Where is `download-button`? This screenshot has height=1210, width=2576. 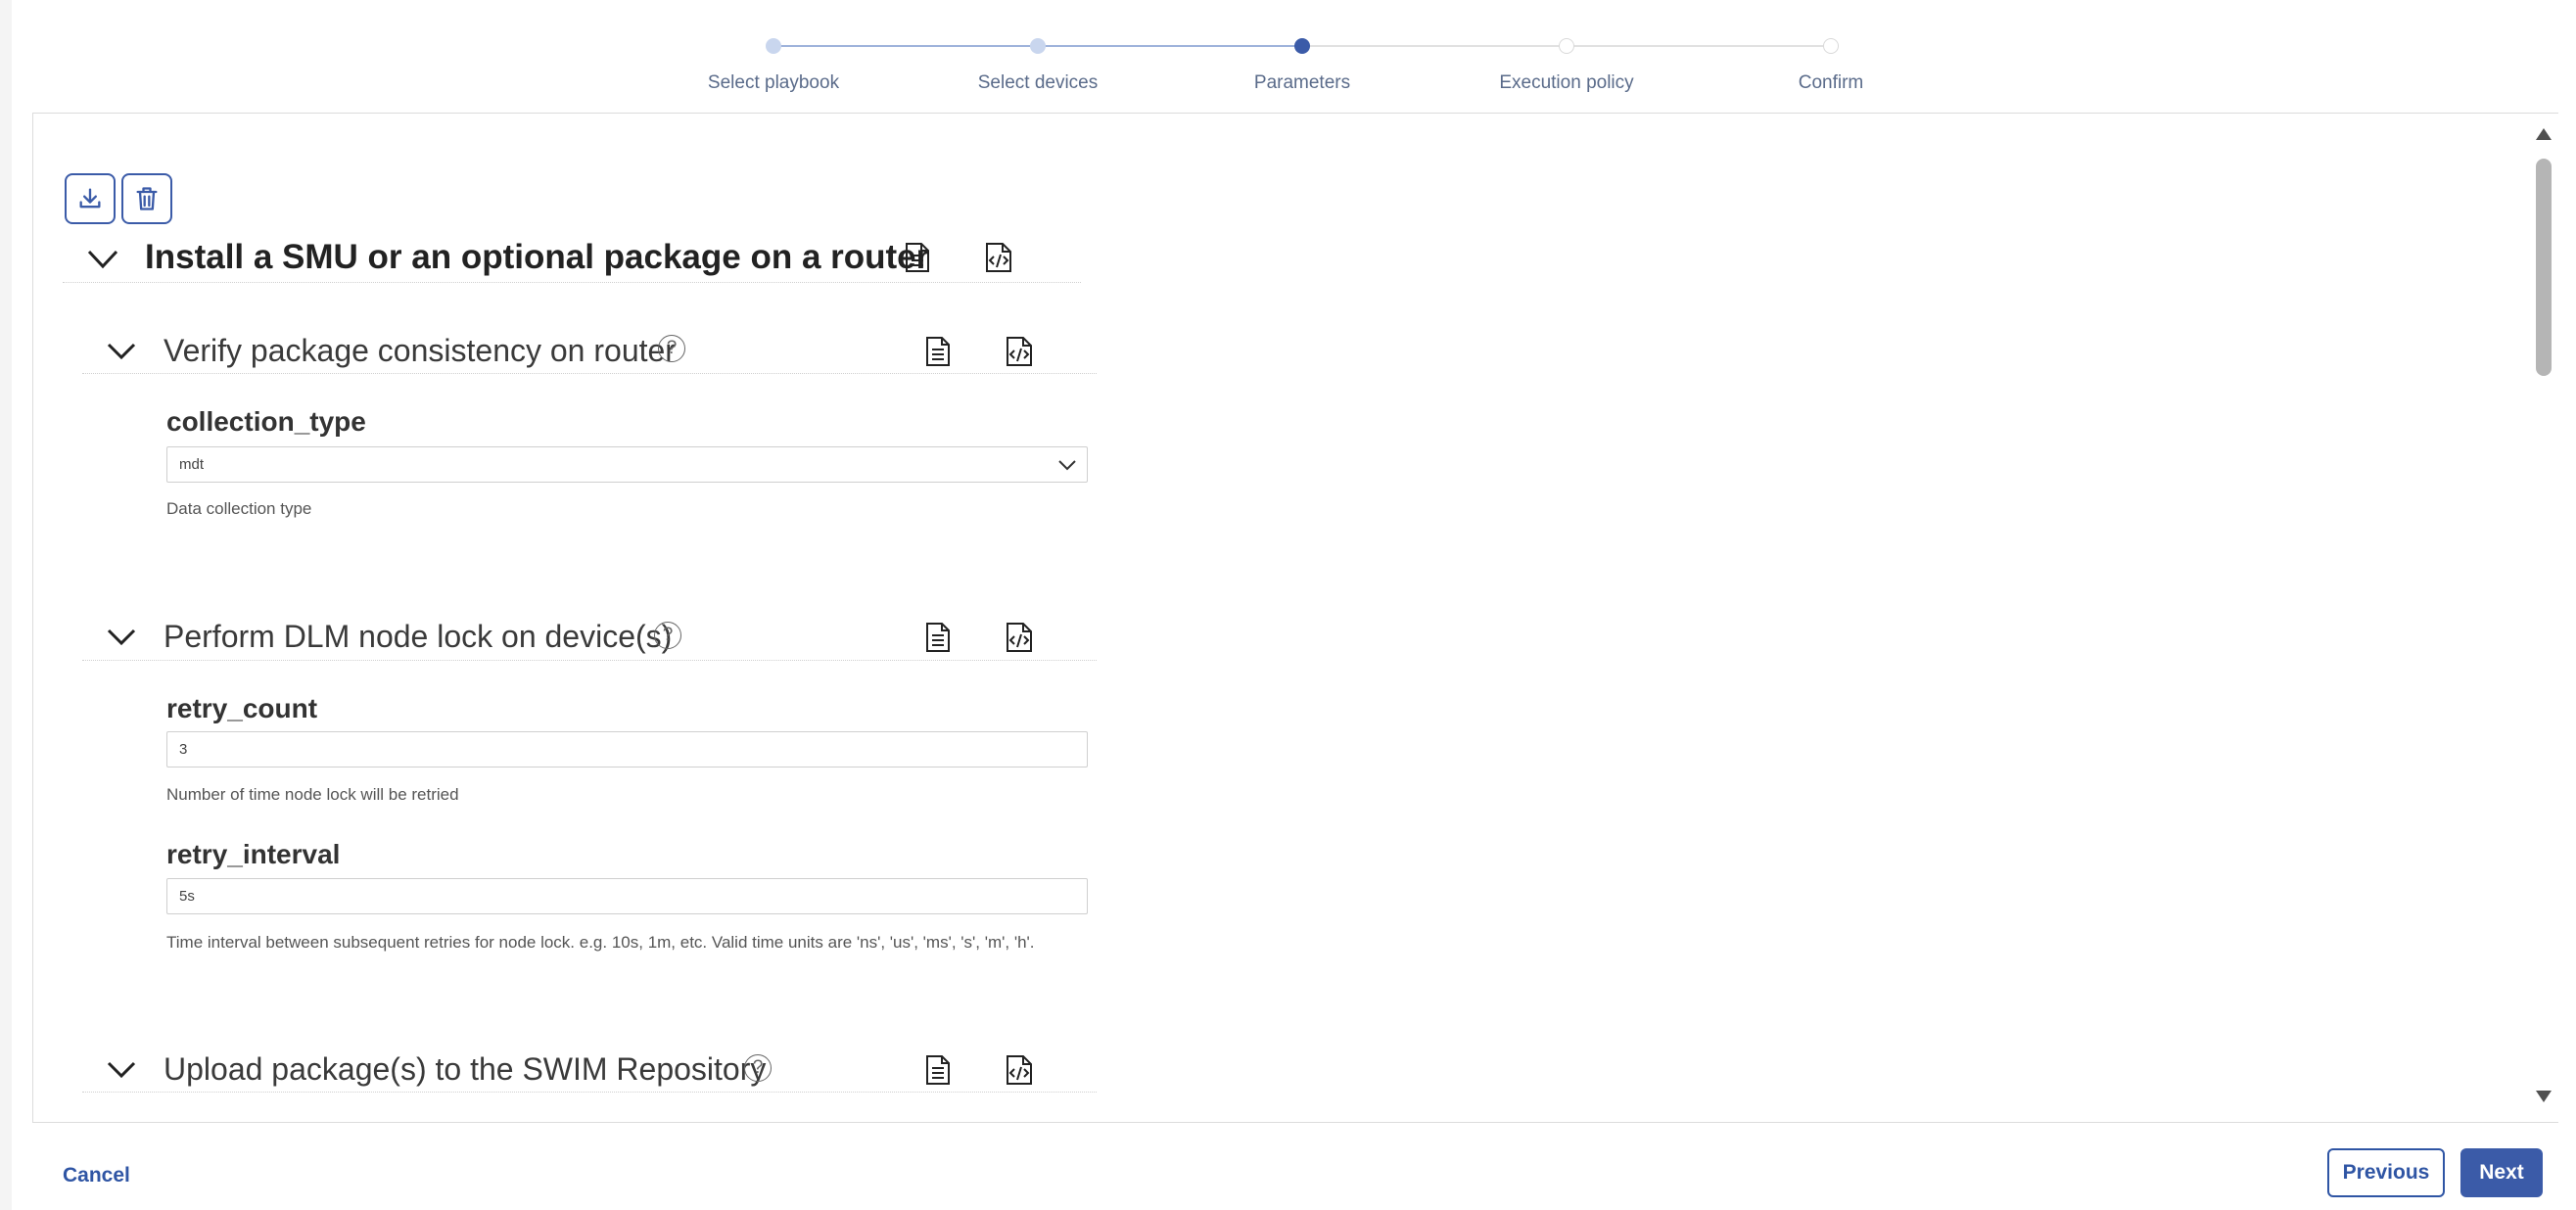 download-button is located at coordinates (90, 198).